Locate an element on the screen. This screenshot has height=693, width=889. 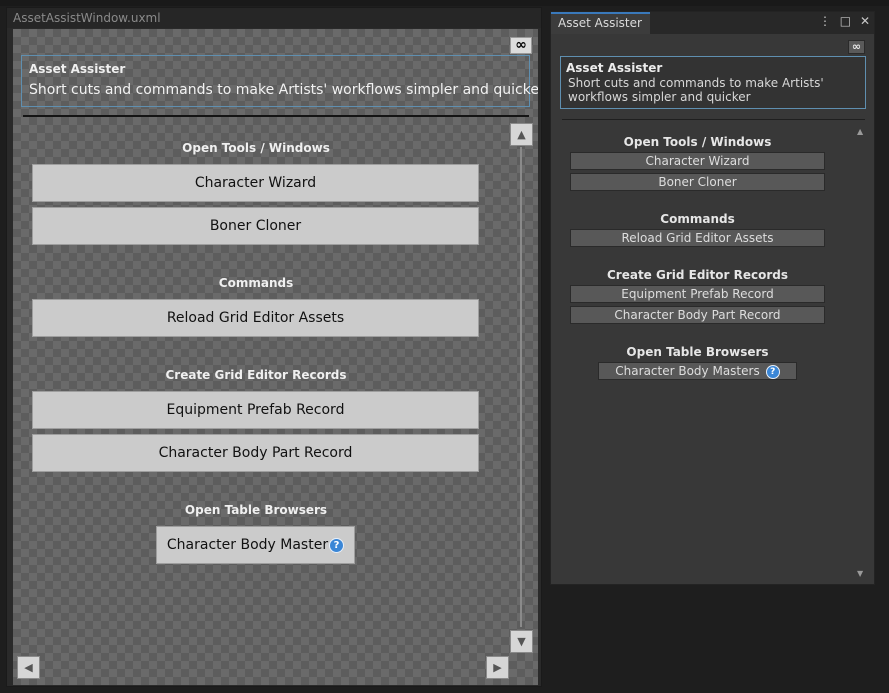
character-body-masters-button: Character Body Masters? is located at coordinates (697, 371).